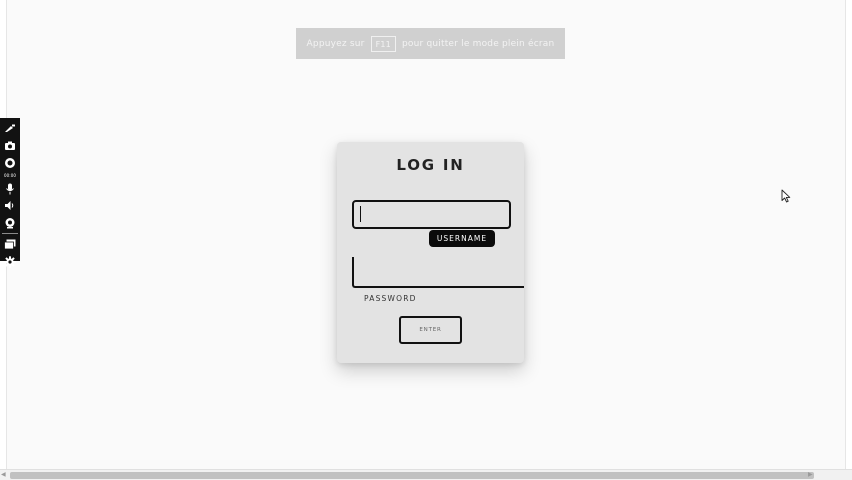 Image resolution: width=852 pixels, height=480 pixels. Describe the element at coordinates (430, 330) in the screenshot. I see `enter-button: ENTER` at that location.